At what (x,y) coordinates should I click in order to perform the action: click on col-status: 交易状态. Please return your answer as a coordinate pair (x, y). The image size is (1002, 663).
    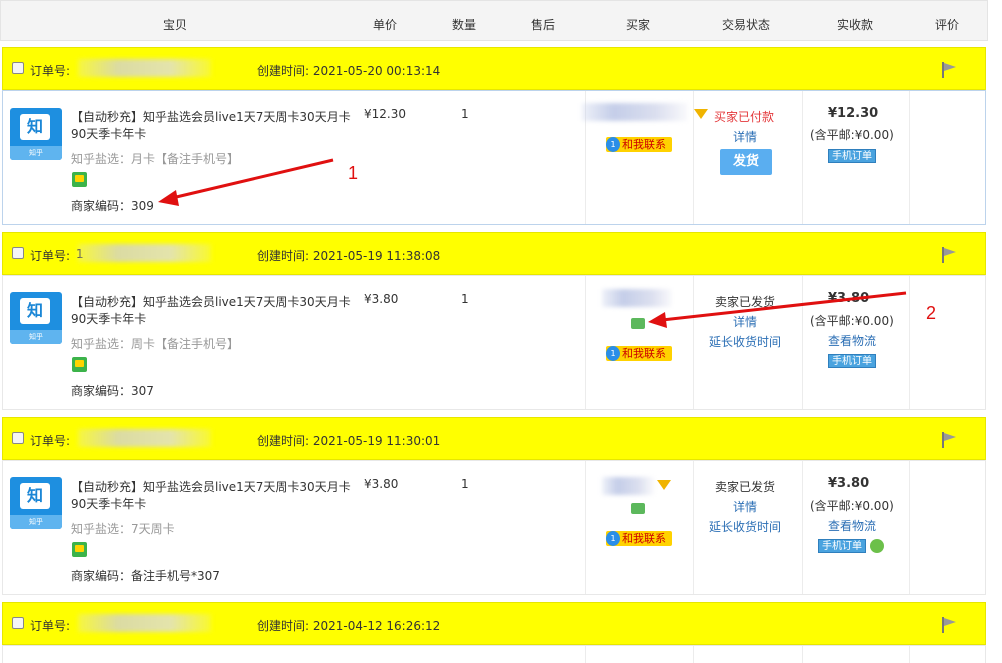
    Looking at the image, I should click on (746, 25).